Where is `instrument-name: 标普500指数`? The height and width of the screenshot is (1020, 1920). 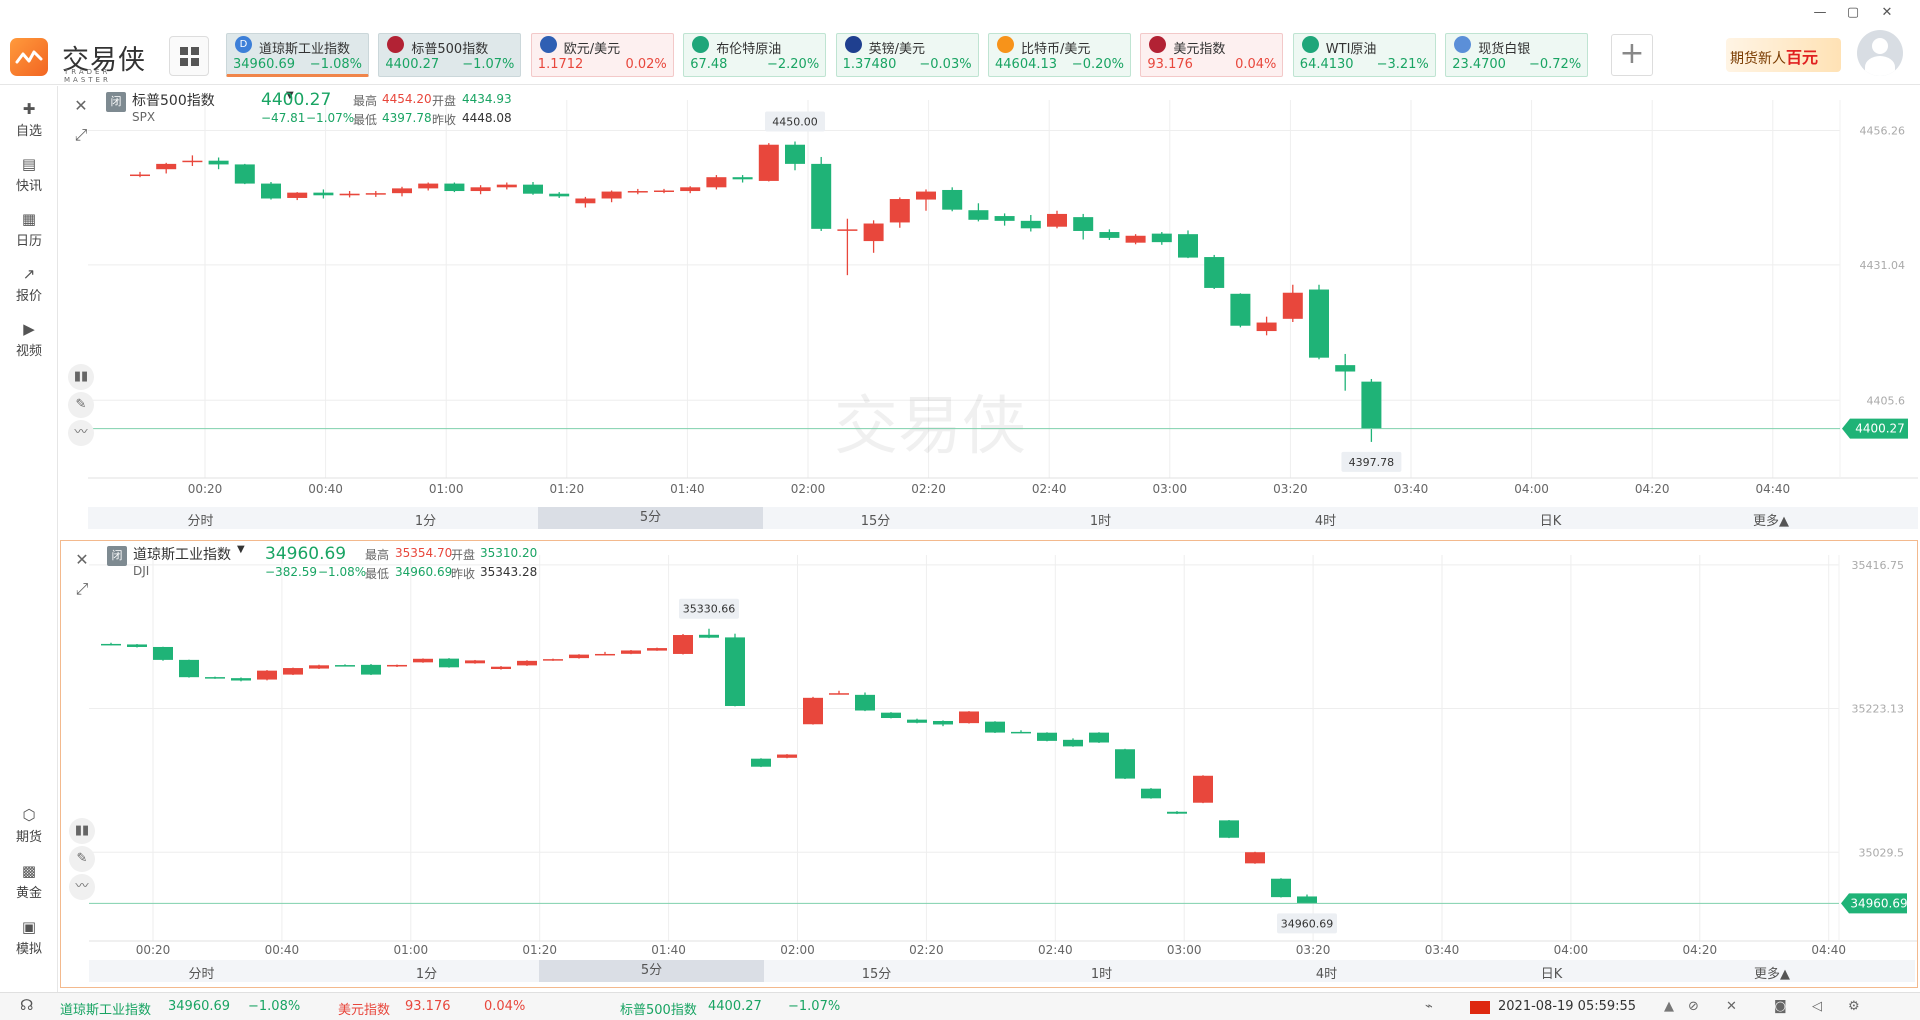 instrument-name: 标普500指数 is located at coordinates (173, 100).